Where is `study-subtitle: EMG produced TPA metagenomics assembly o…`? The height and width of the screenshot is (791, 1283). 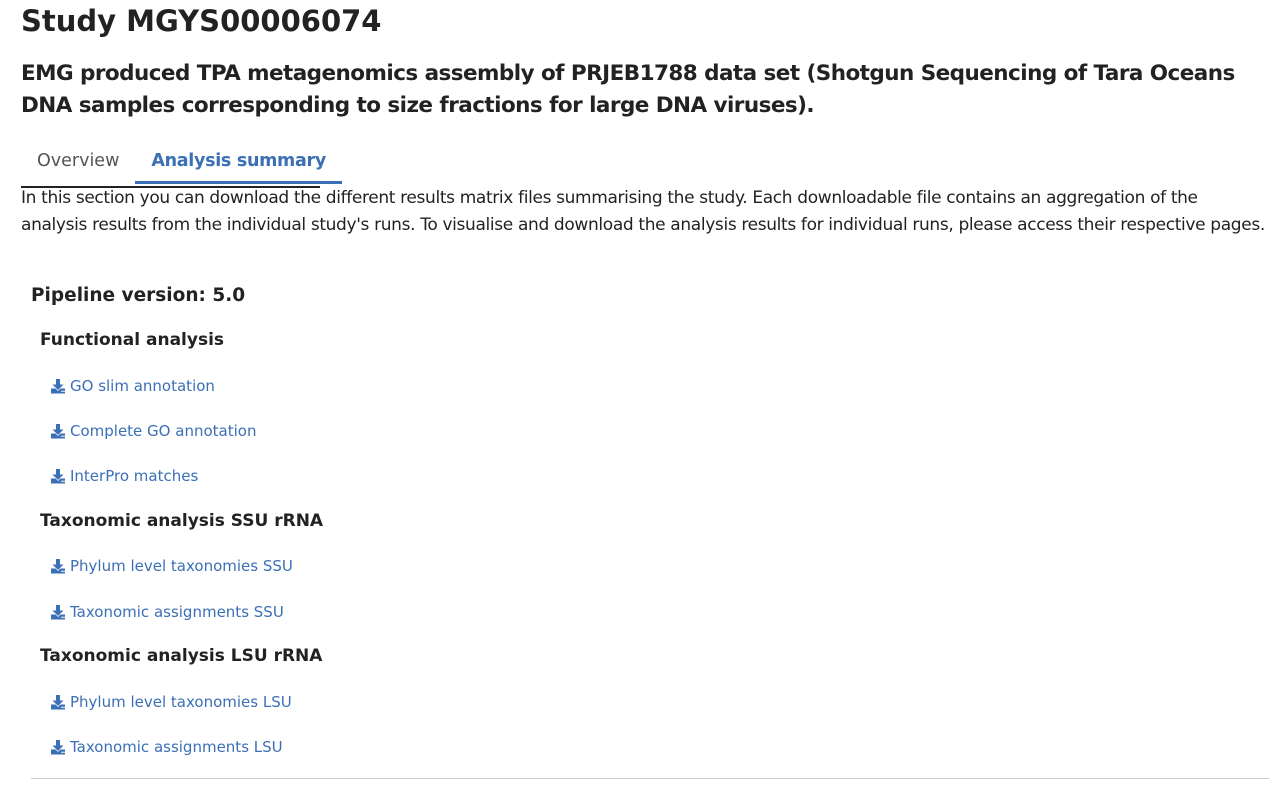 study-subtitle: EMG produced TPA metagenomics assembly o… is located at coordinates (628, 89).